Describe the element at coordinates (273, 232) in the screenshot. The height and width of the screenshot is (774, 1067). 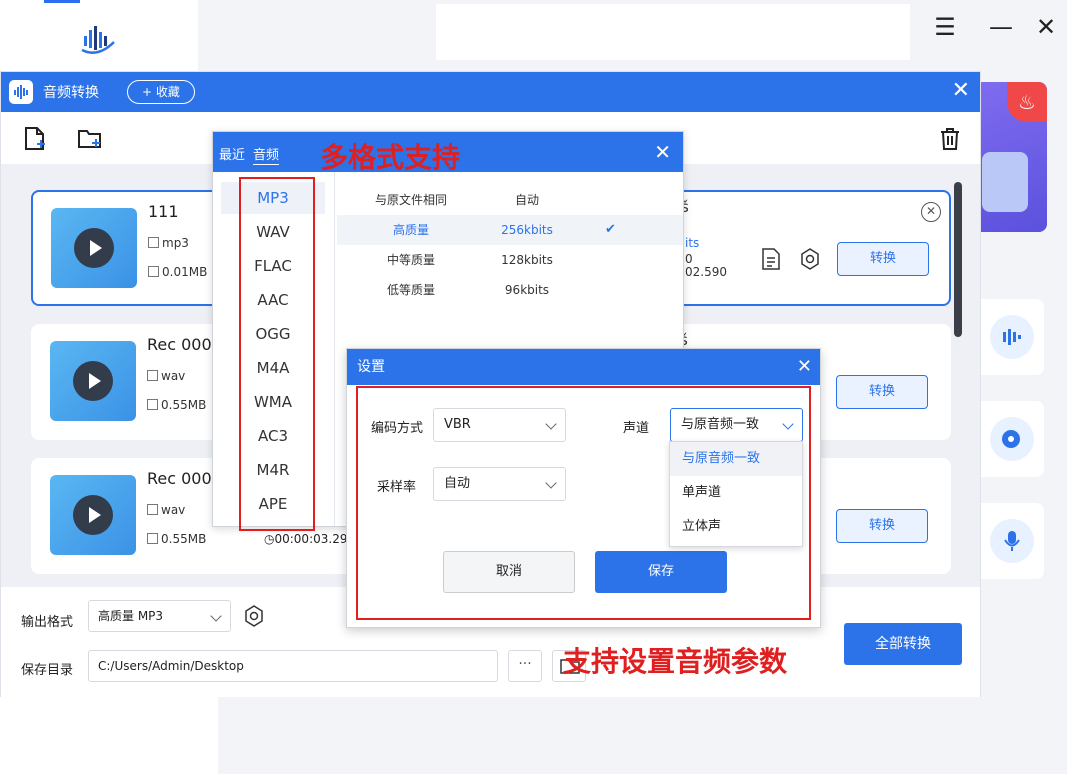
I see `format-item-wav: WAV` at that location.